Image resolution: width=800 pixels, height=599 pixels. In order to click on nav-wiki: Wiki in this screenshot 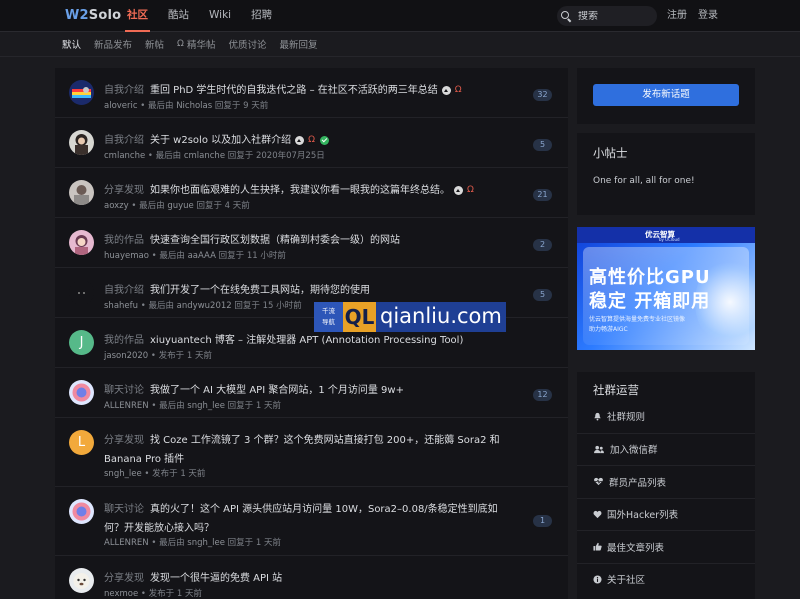, I will do `click(220, 16)`.